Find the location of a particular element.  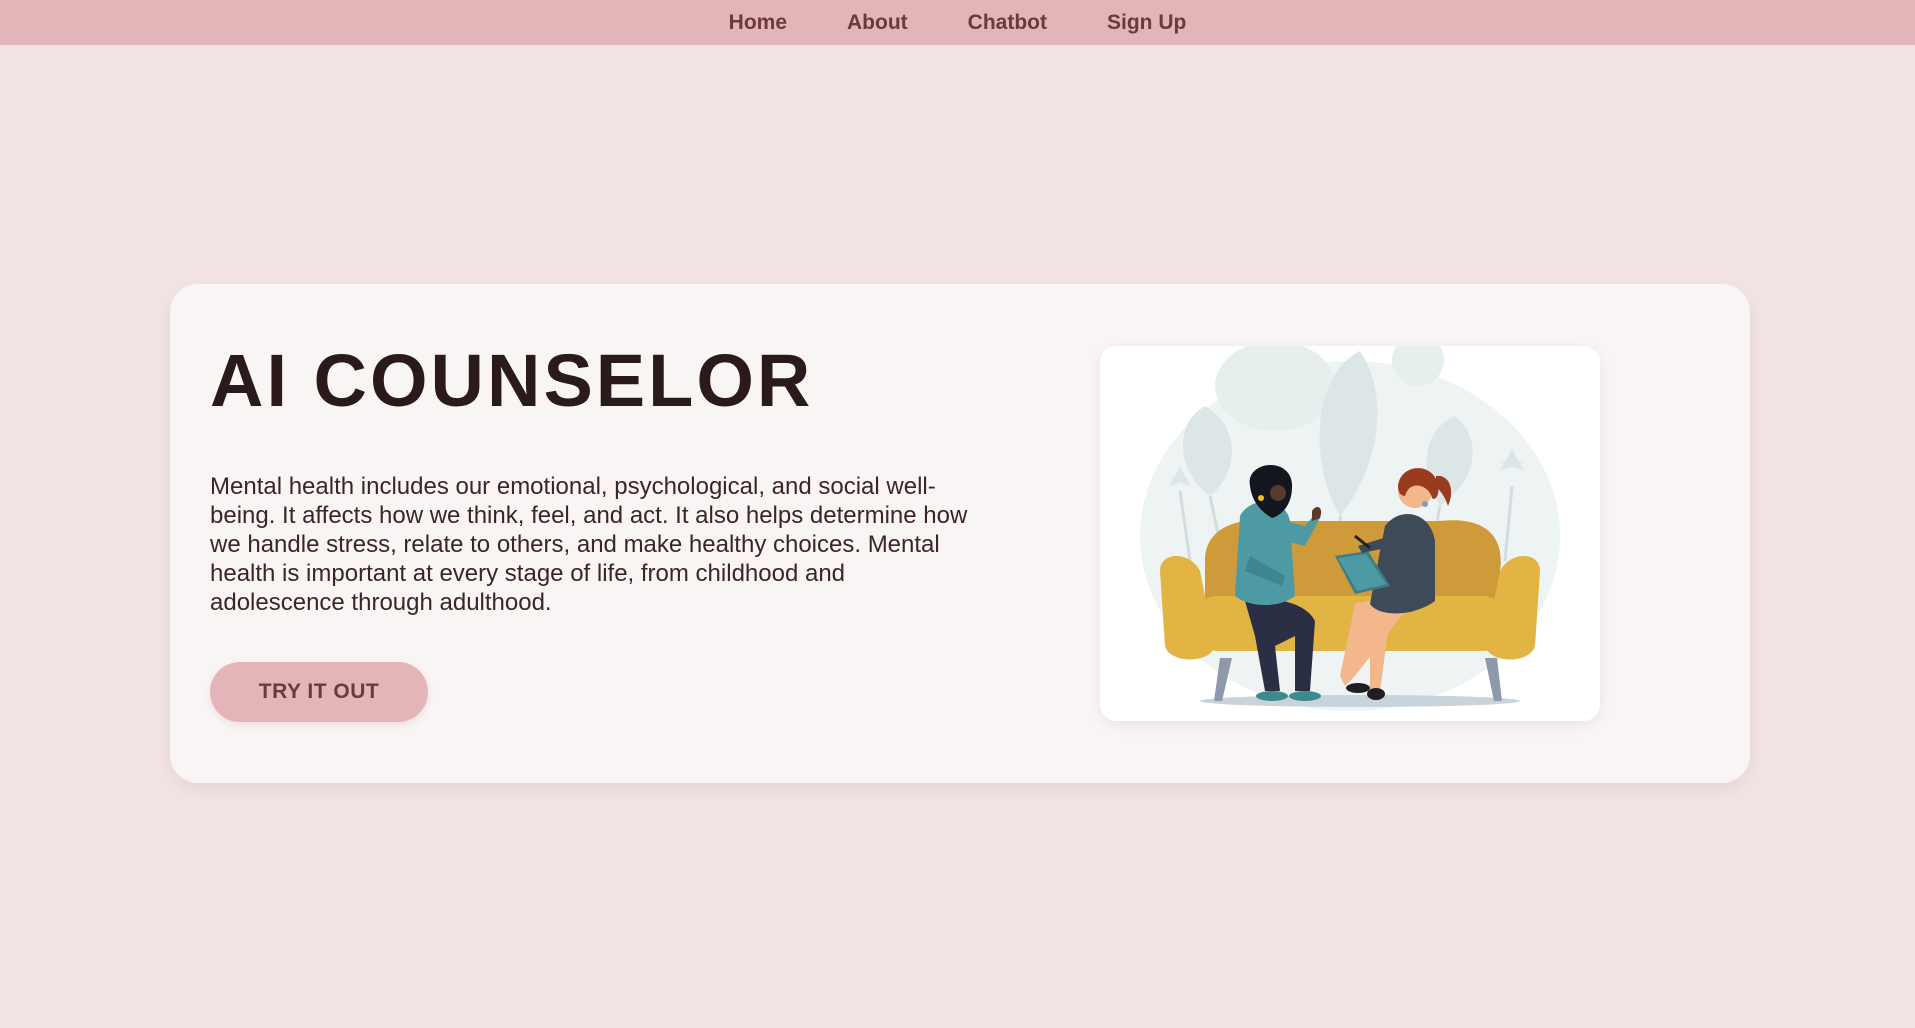

try-it-out-button: TRY IT OUT is located at coordinates (319, 692).